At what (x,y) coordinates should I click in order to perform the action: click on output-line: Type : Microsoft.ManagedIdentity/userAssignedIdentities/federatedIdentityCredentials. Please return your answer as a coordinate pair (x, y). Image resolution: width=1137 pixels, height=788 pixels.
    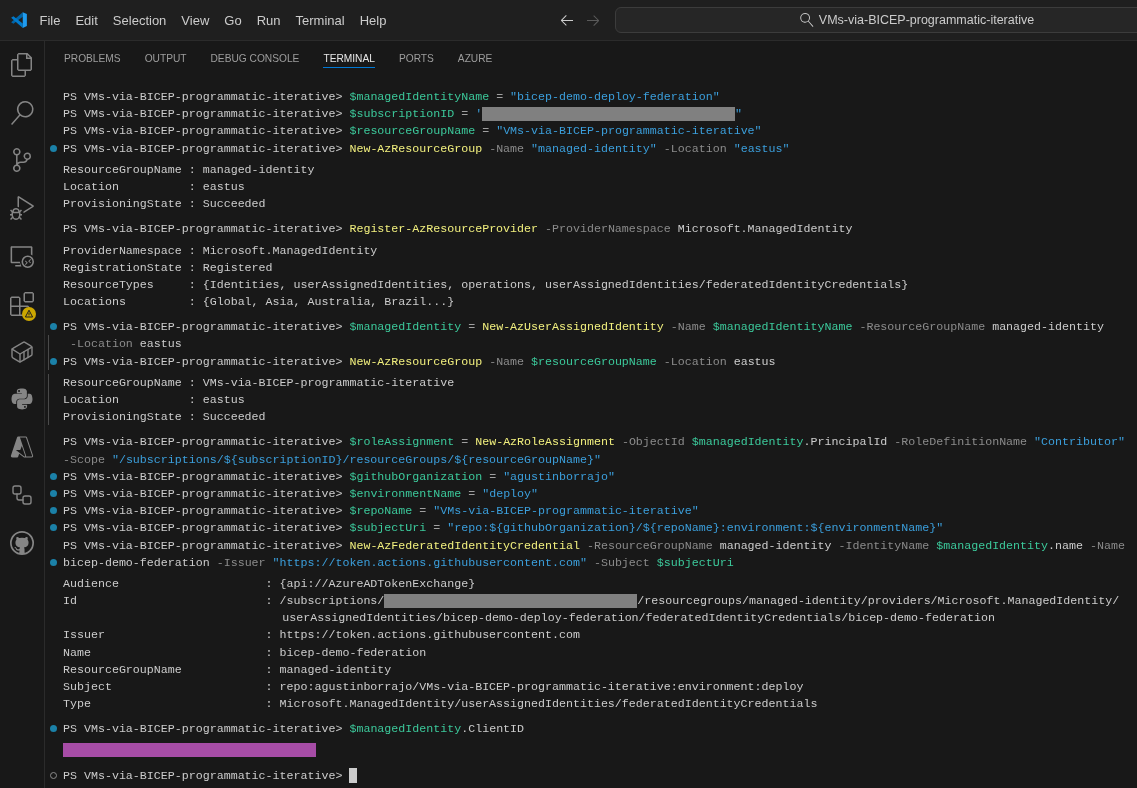
    Looking at the image, I should click on (440, 704).